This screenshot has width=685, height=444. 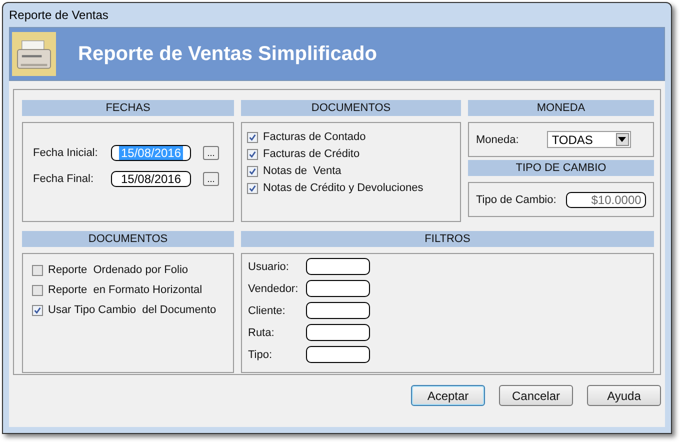 What do you see at coordinates (606, 200) in the screenshot?
I see `exchange-rate-field: $10.0000` at bounding box center [606, 200].